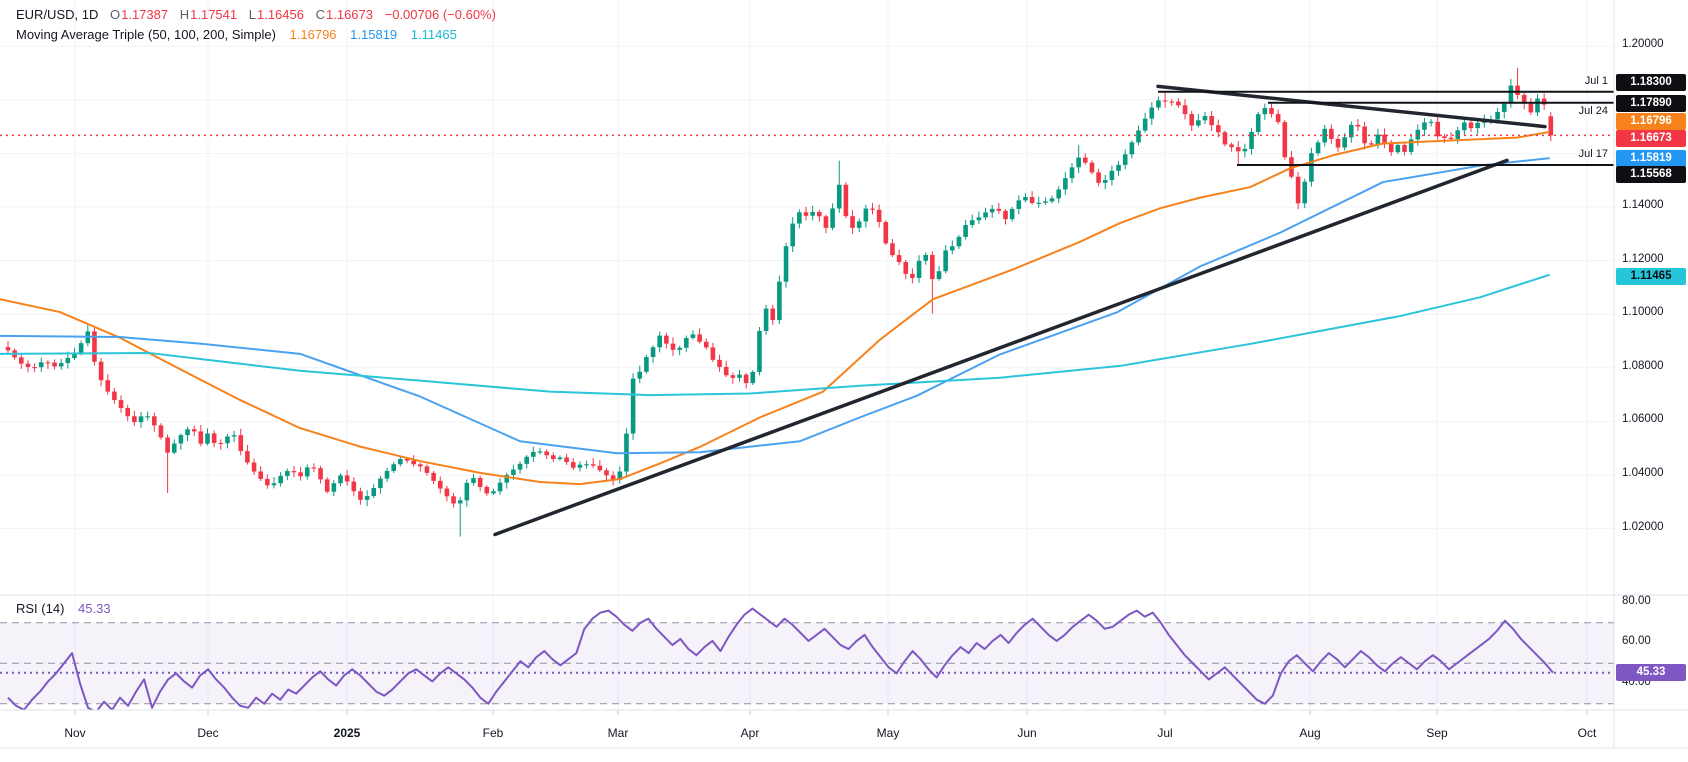 The height and width of the screenshot is (762, 1688). What do you see at coordinates (1651, 174) in the screenshot?
I see `level-jul17-badge: 1.15568` at bounding box center [1651, 174].